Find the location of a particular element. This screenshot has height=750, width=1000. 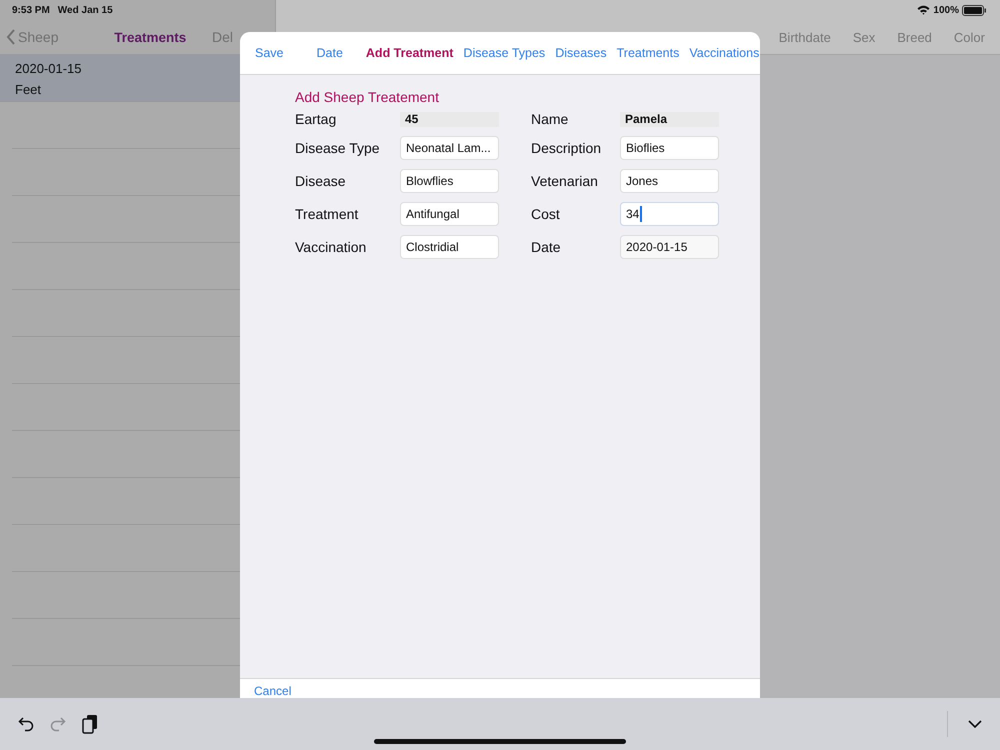

undo-icon is located at coordinates (26, 724).